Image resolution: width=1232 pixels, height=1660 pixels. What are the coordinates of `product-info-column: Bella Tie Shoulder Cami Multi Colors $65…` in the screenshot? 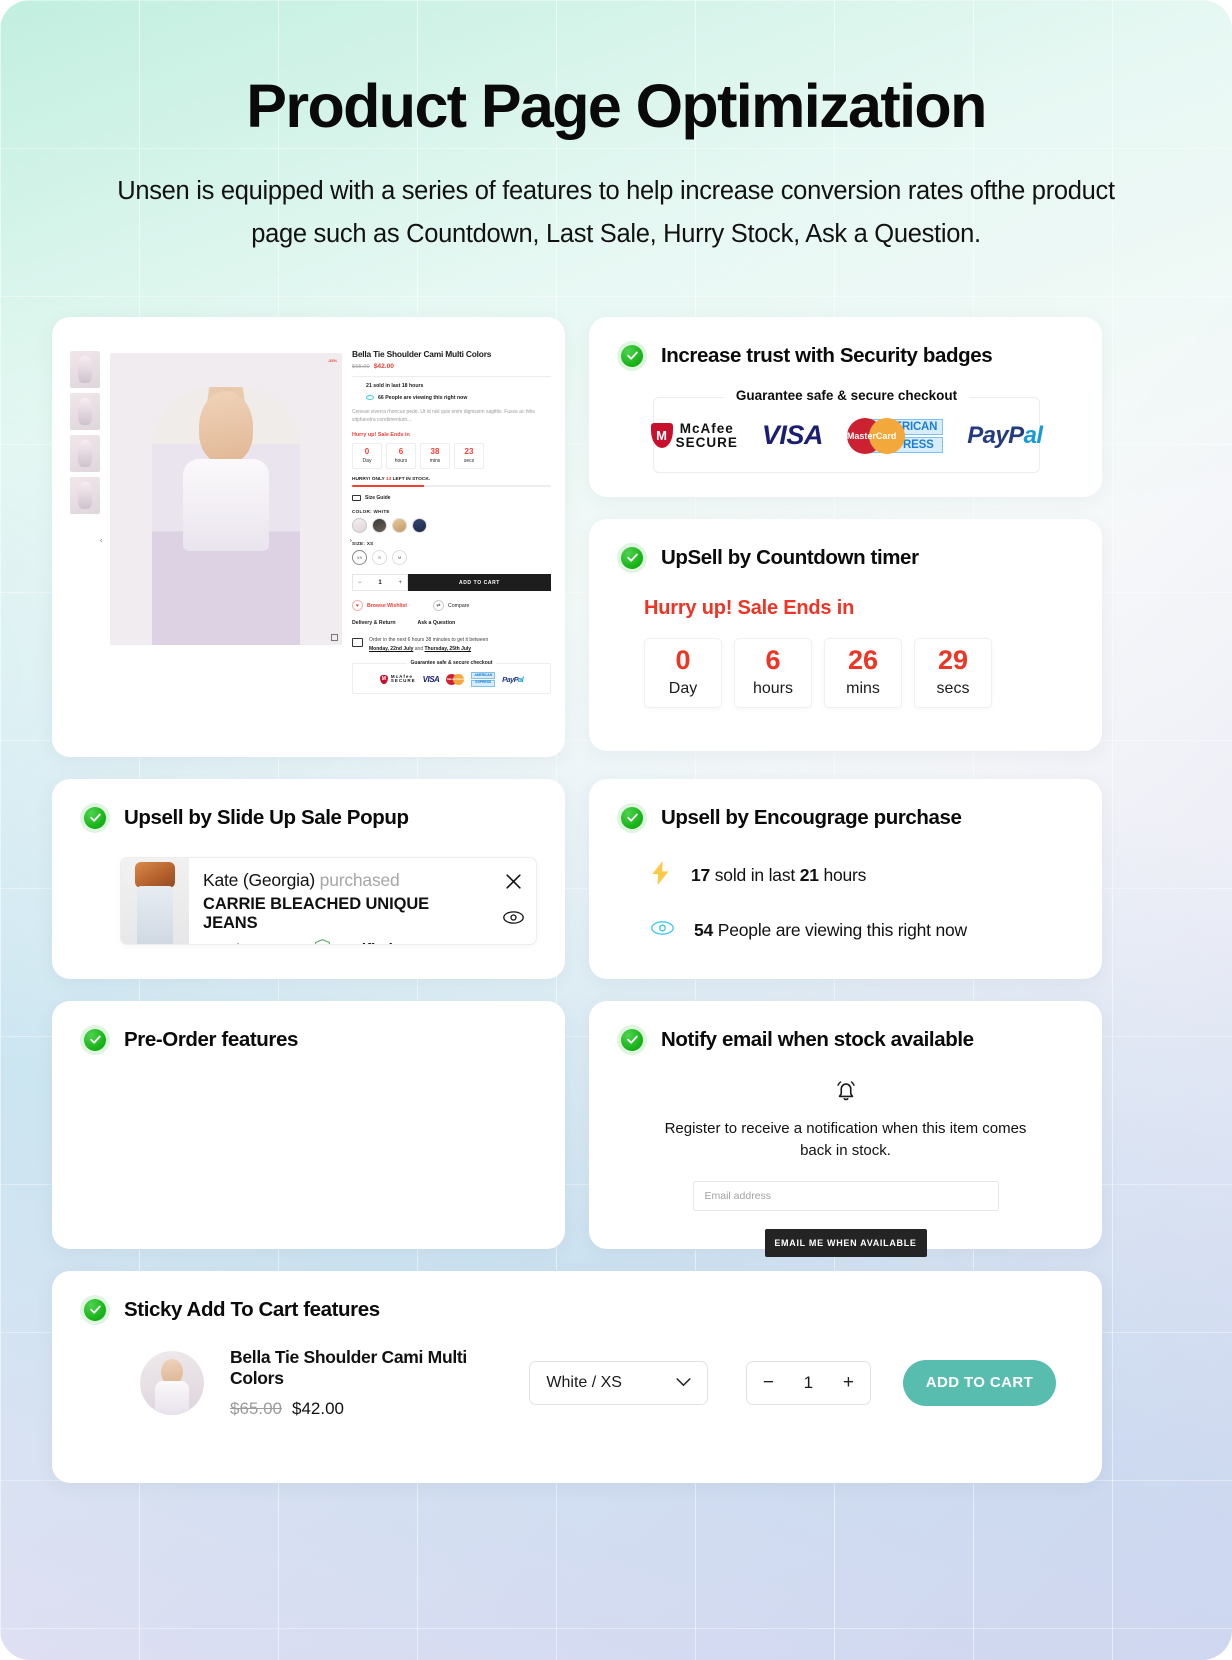 It's located at (451, 541).